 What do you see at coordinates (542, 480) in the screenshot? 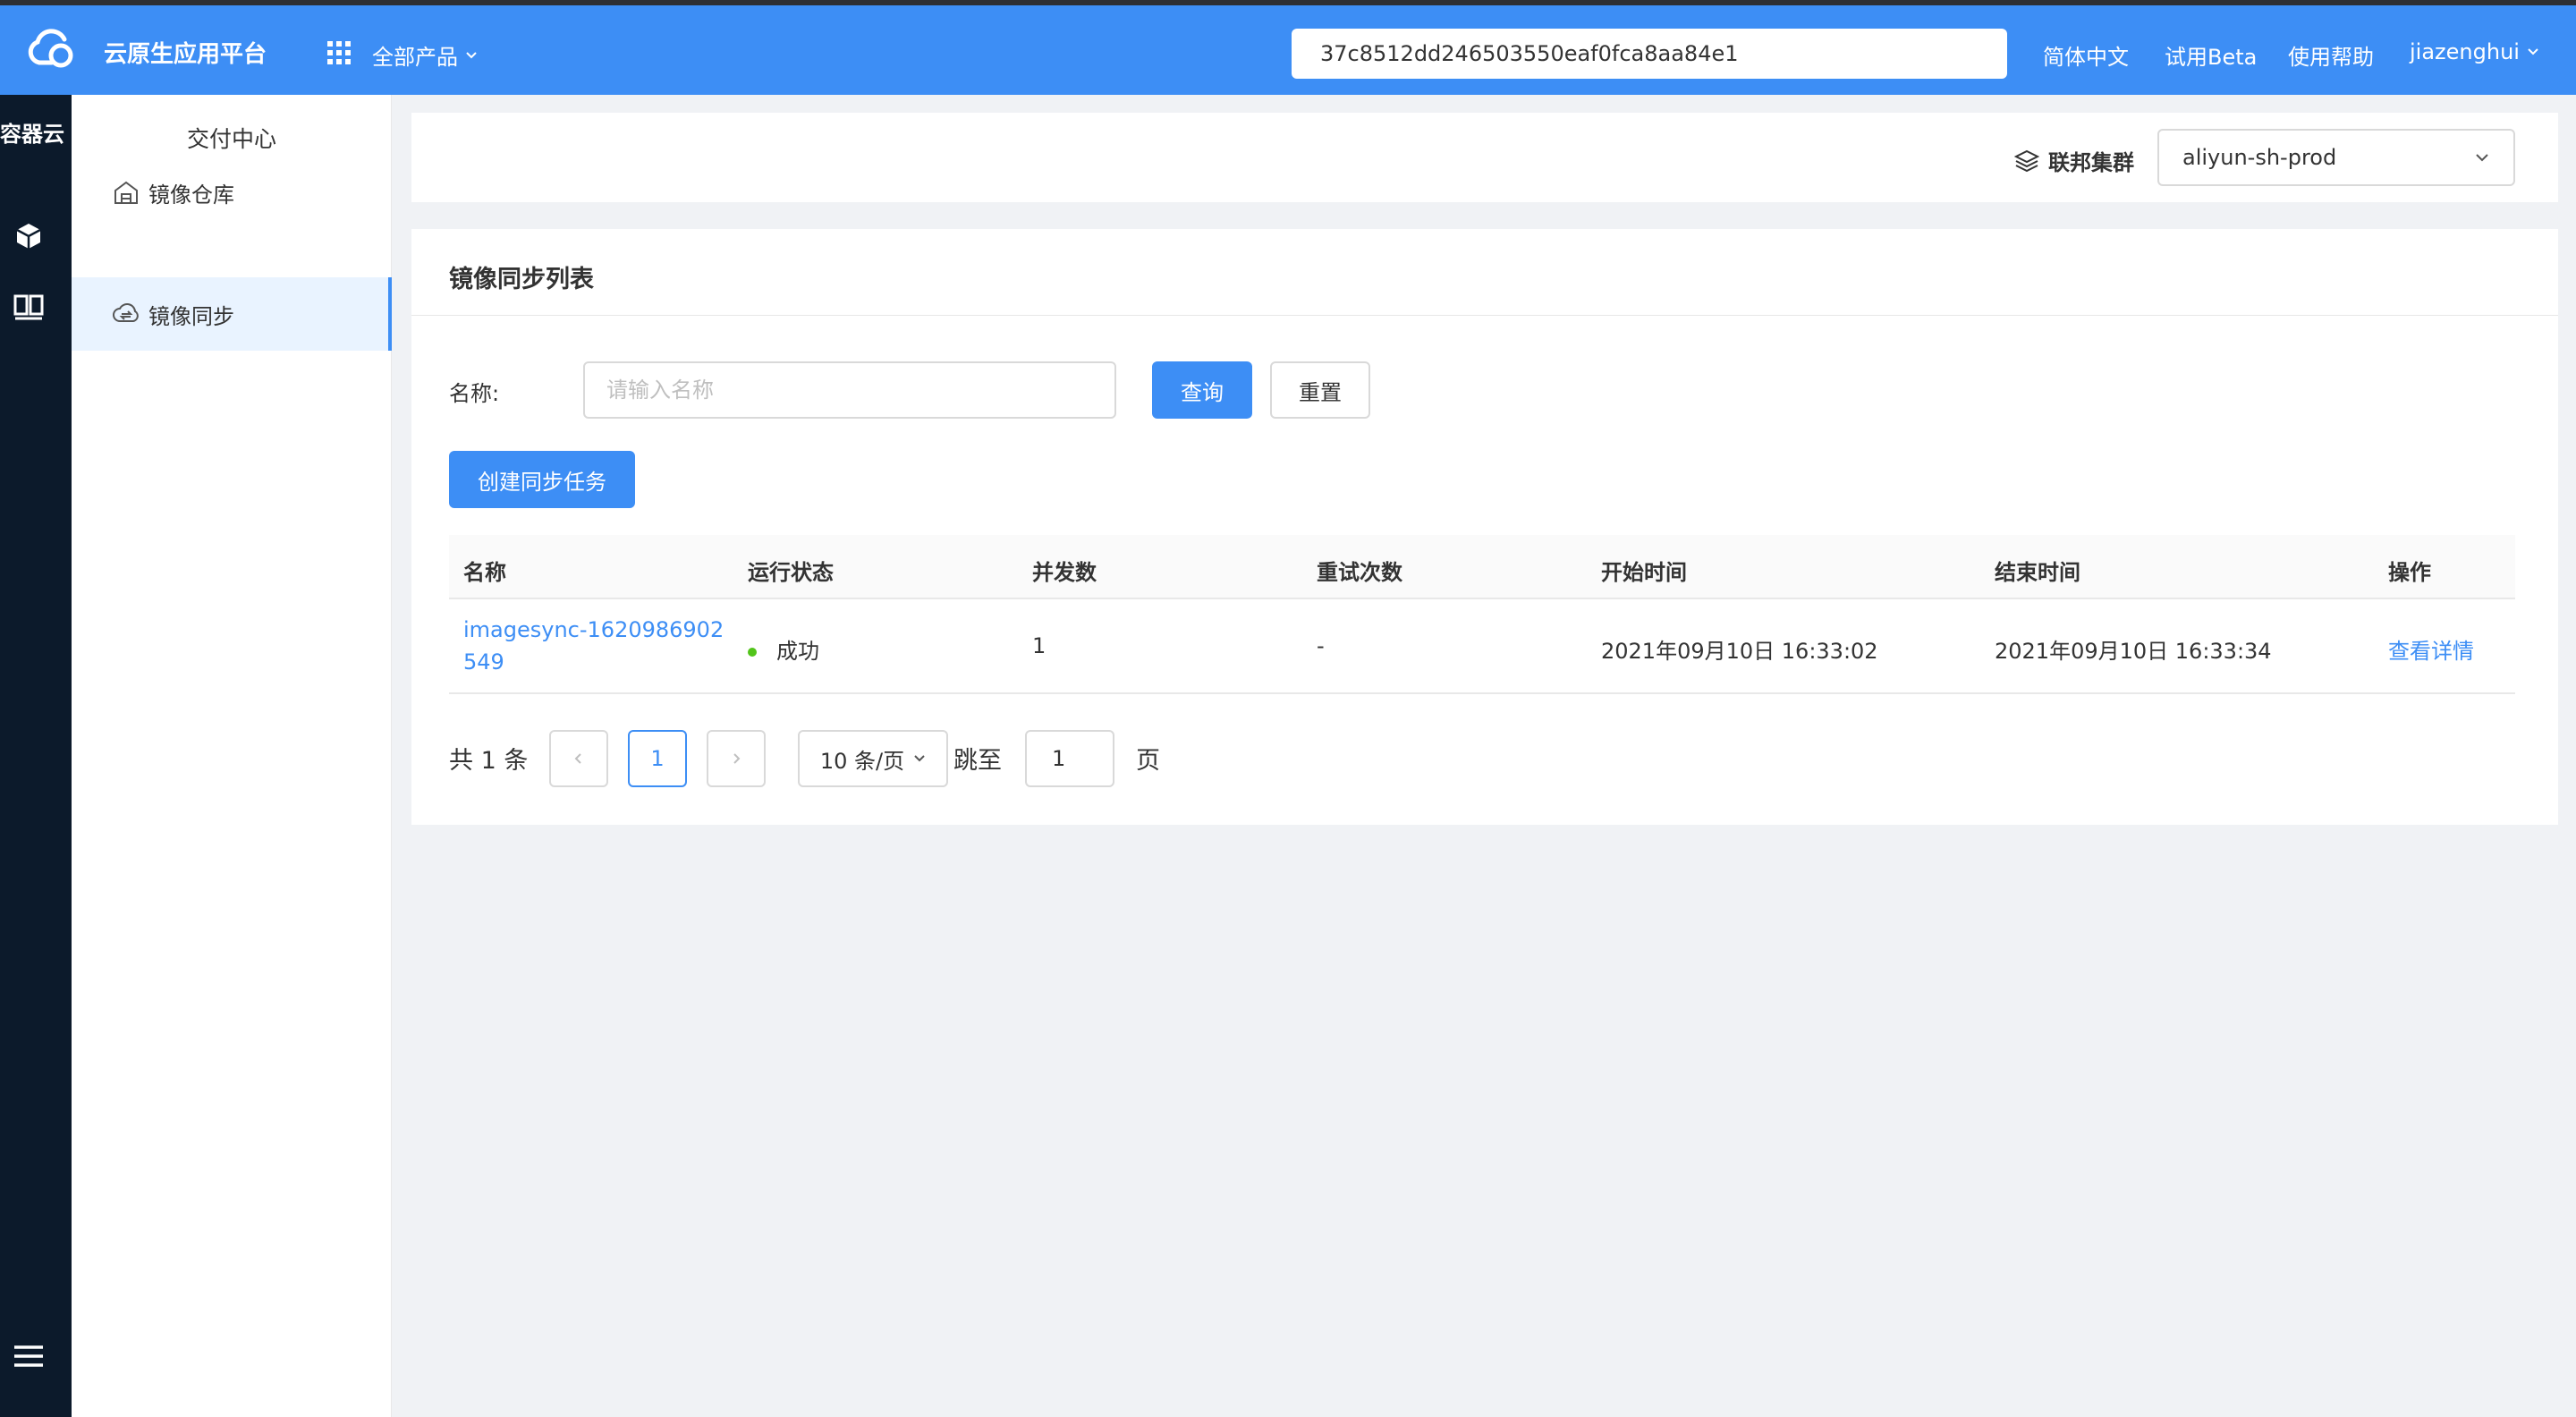
I see `create-sync-task-button: 创建同步任务` at bounding box center [542, 480].